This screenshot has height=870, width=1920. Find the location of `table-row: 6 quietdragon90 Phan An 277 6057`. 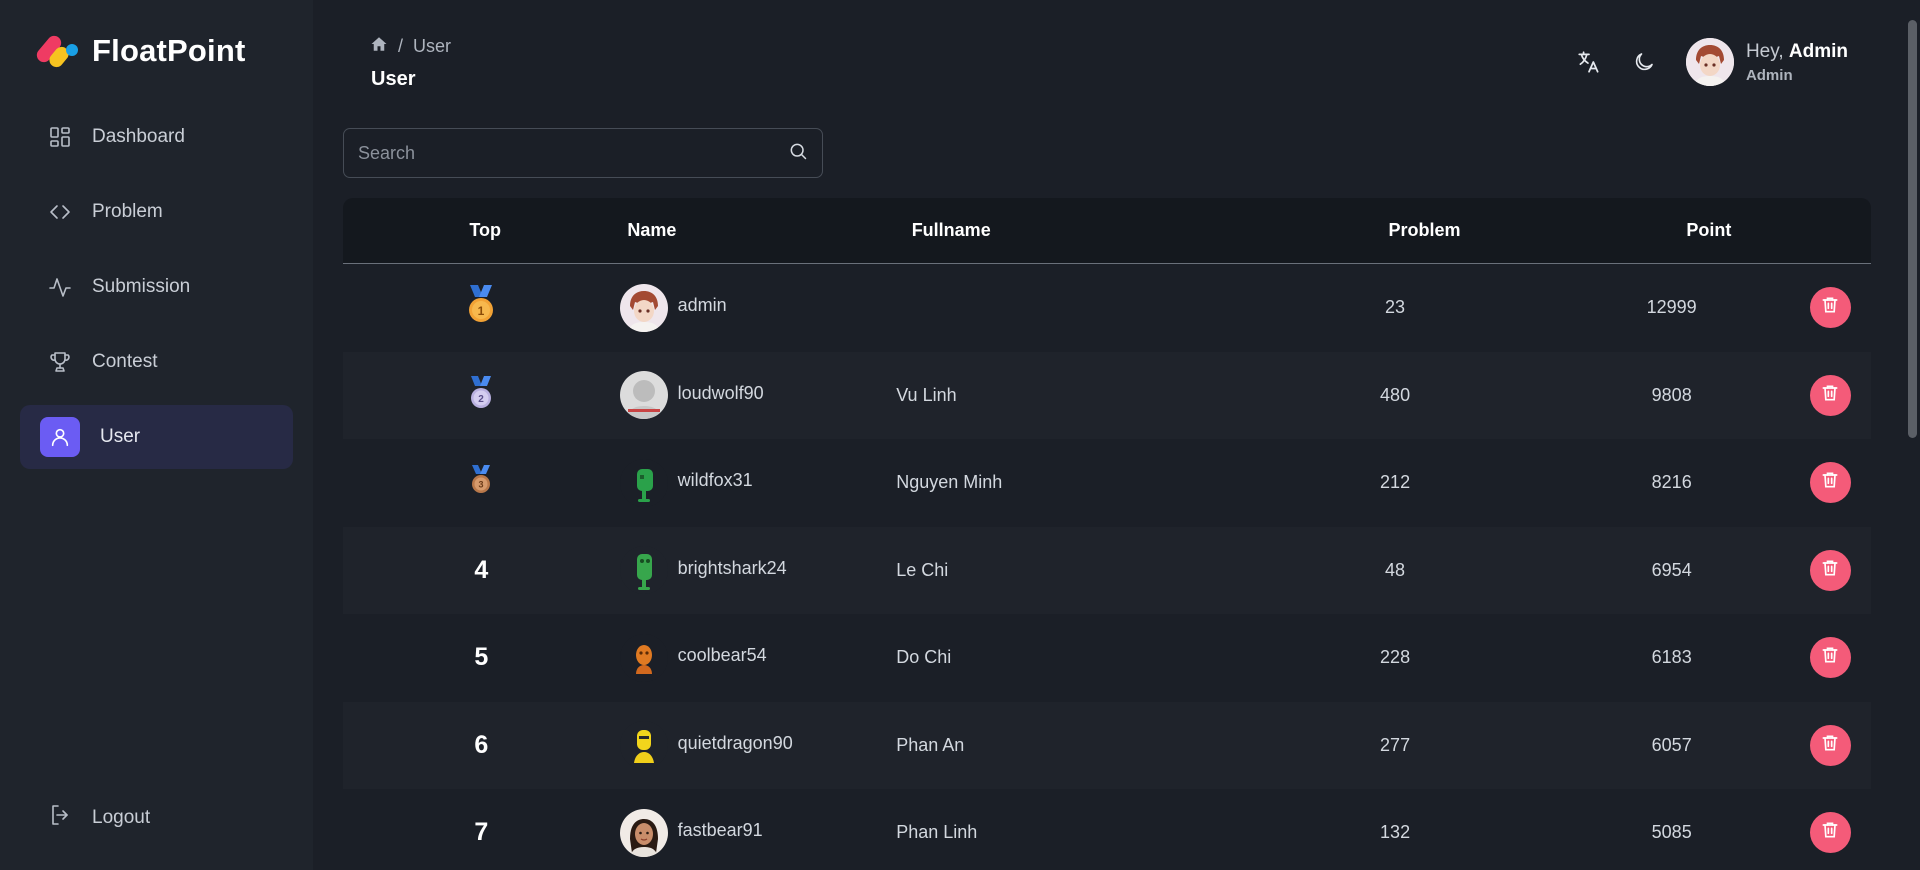

table-row: 6 quietdragon90 Phan An 277 6057 is located at coordinates (1107, 745).